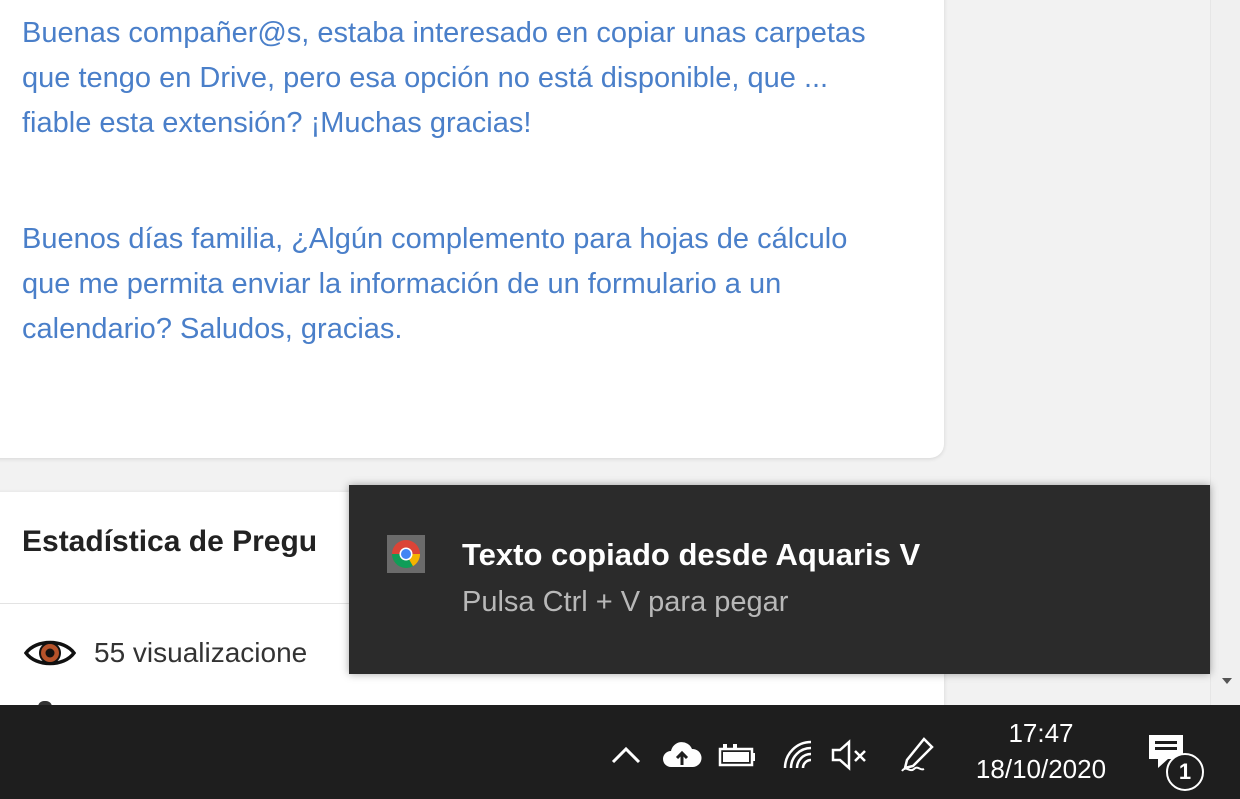  Describe the element at coordinates (1185, 772) in the screenshot. I see `notification-count-badge: 1` at that location.